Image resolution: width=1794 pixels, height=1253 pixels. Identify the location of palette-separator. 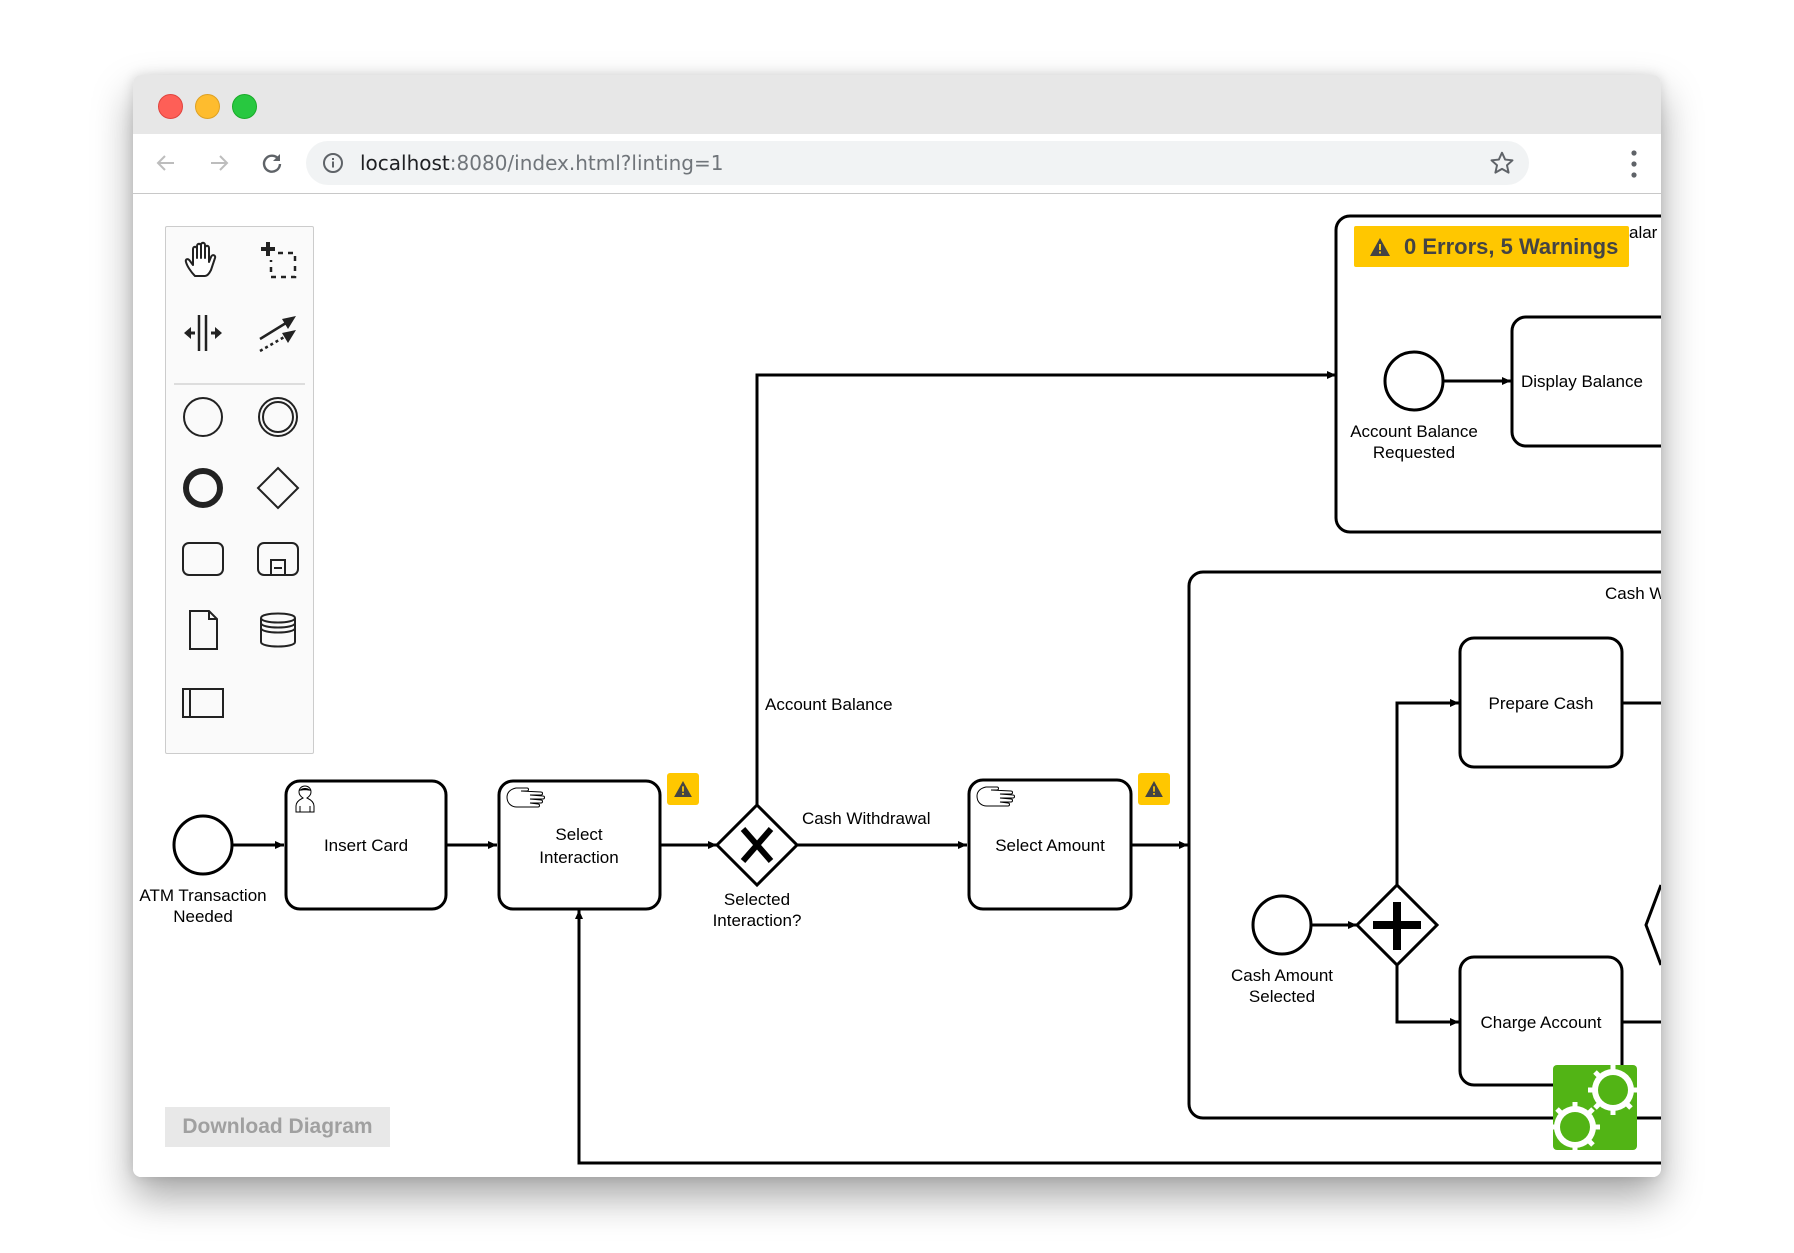
(239, 384).